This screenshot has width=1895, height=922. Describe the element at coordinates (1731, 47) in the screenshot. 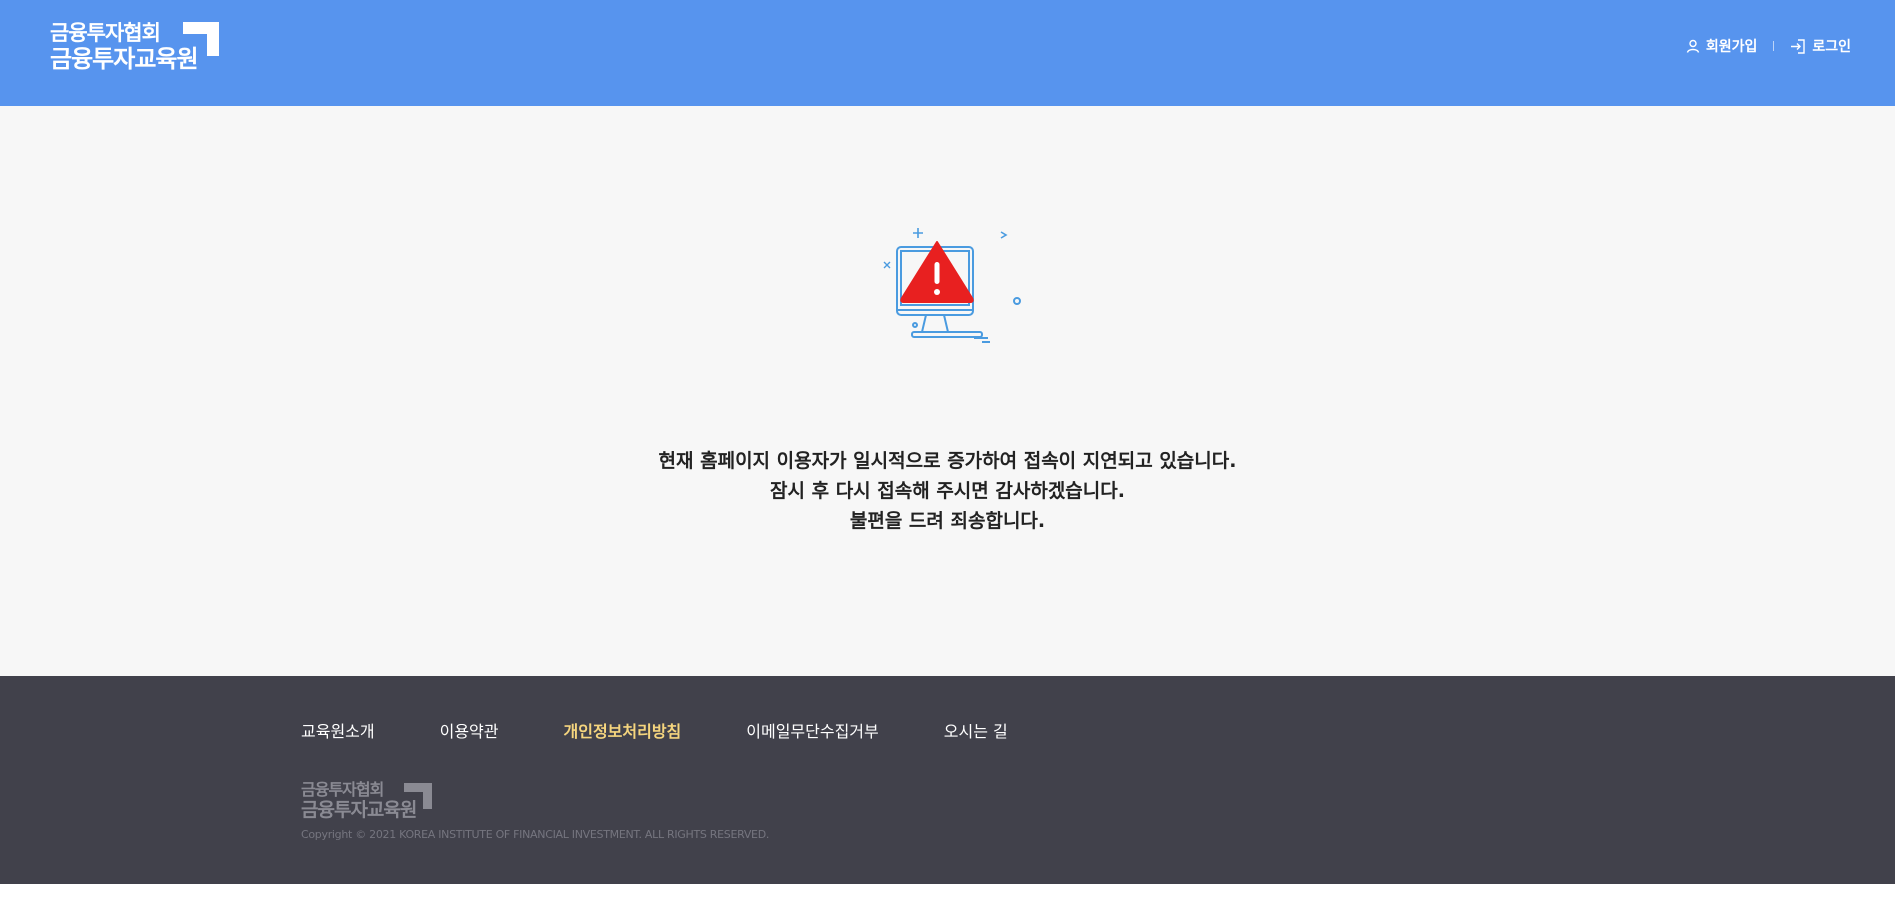

I see `signup-label: 회원가입` at that location.